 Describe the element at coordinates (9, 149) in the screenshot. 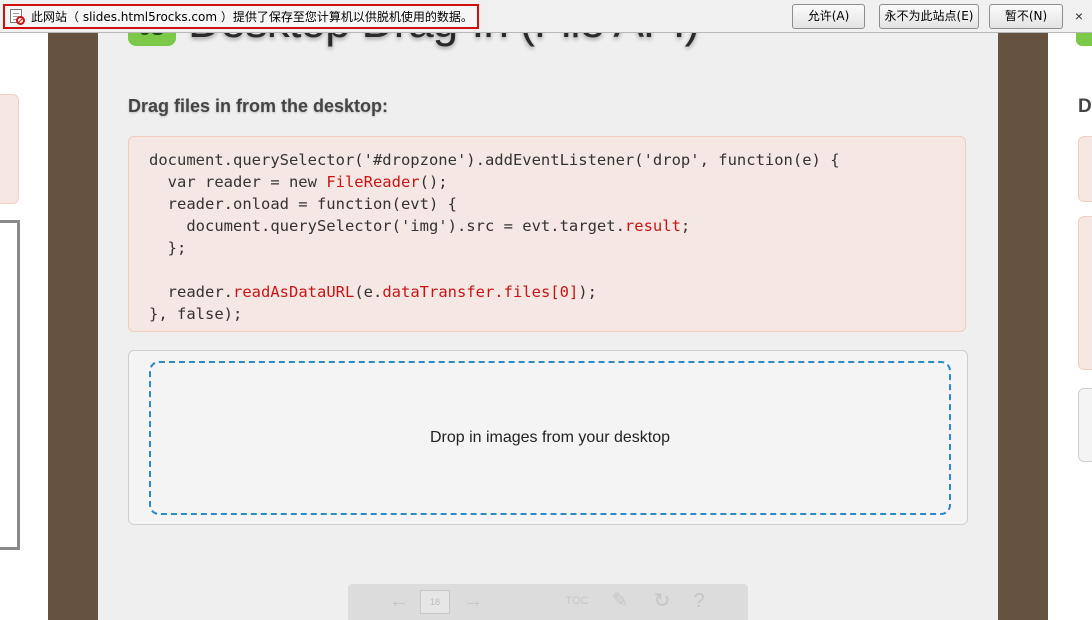

I see `previous-slide-code-box` at that location.